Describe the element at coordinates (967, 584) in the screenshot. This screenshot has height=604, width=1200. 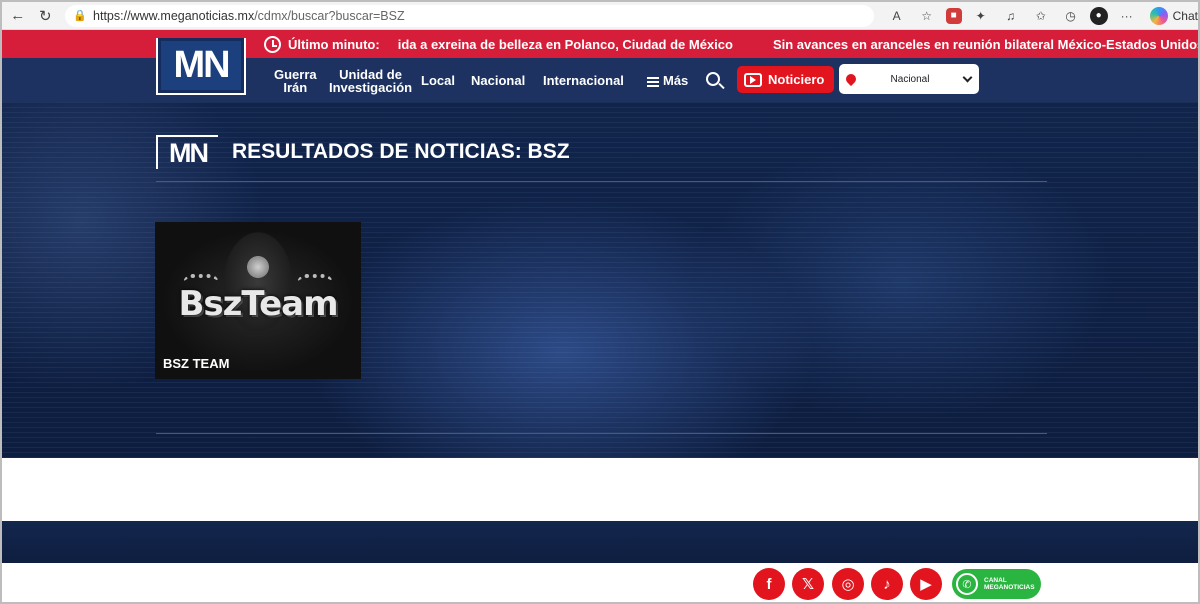
I see `whatsapp-icon: ✆` at that location.